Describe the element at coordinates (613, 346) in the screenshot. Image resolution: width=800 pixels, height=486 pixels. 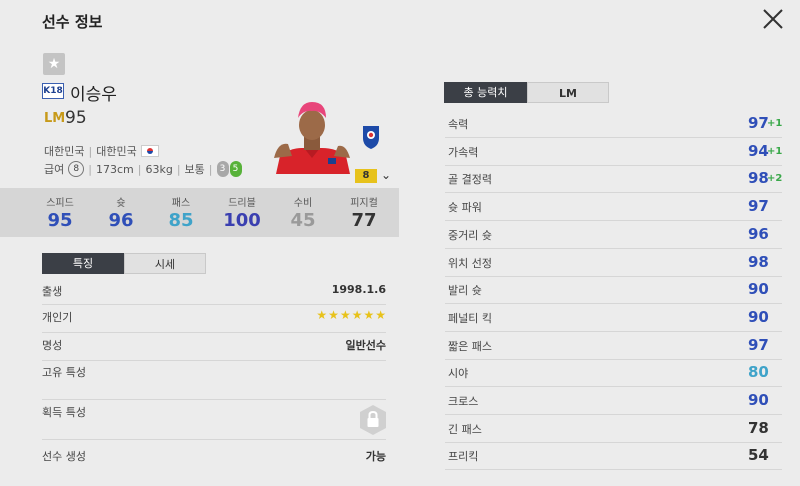
I see `attribute-row: 짧은 패스 97` at that location.